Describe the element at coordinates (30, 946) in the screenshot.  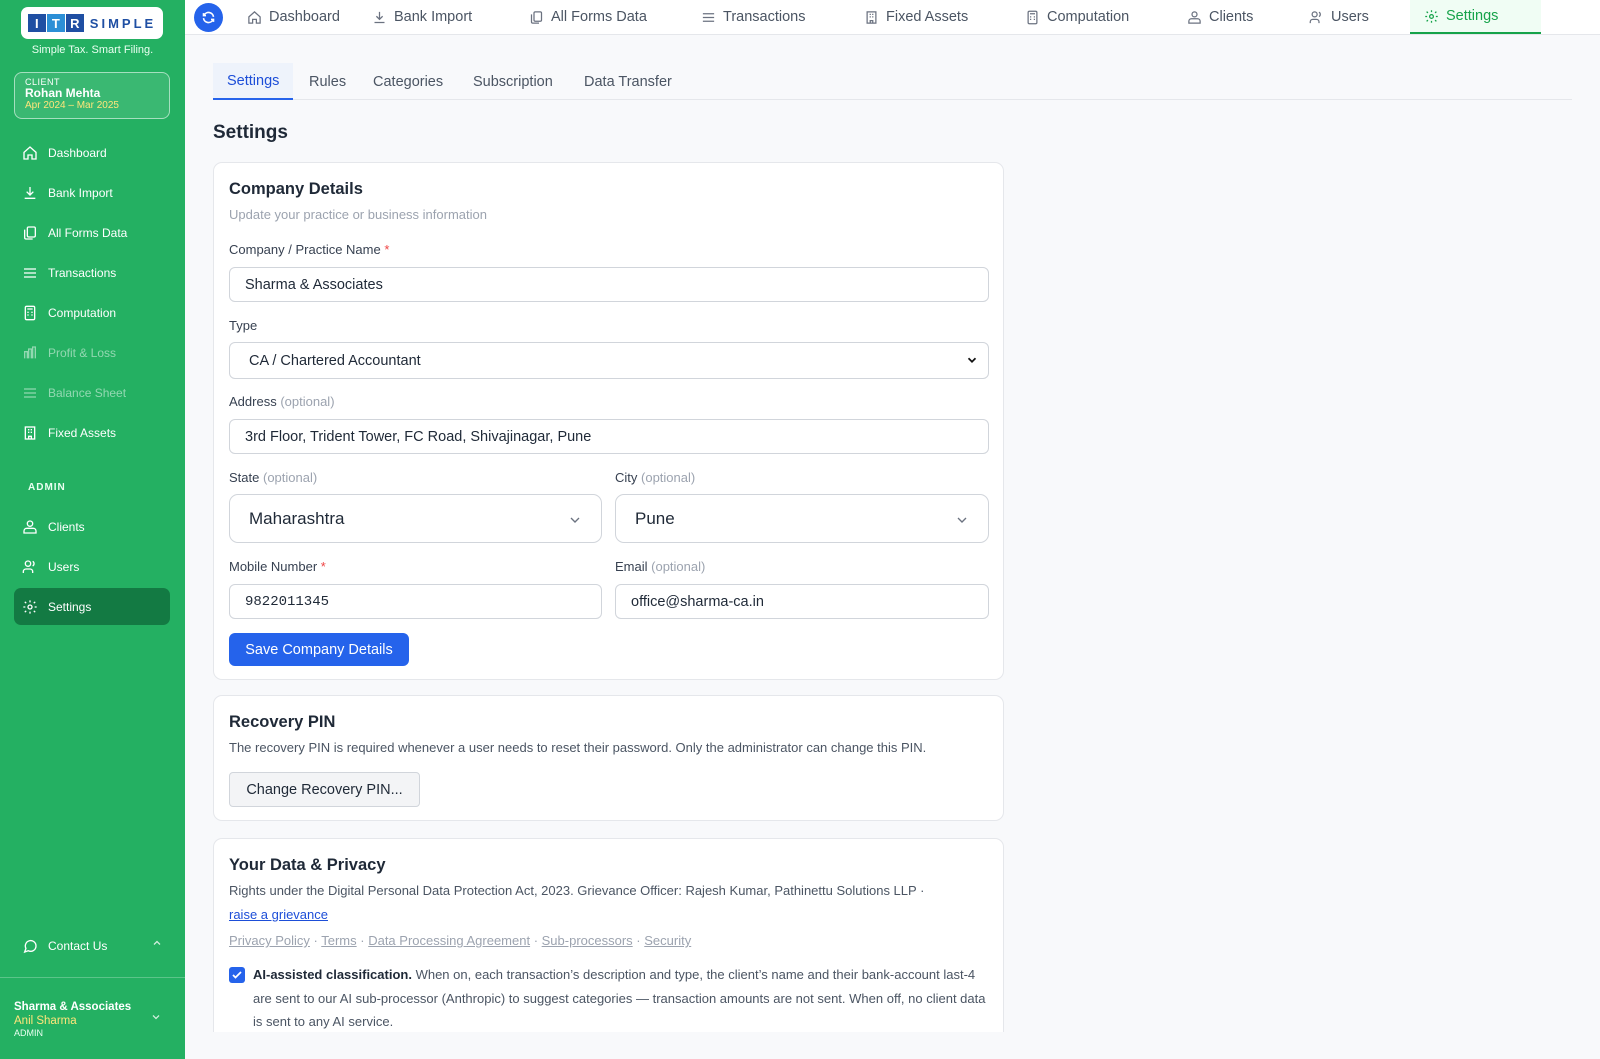
I see `chat-icon` at that location.